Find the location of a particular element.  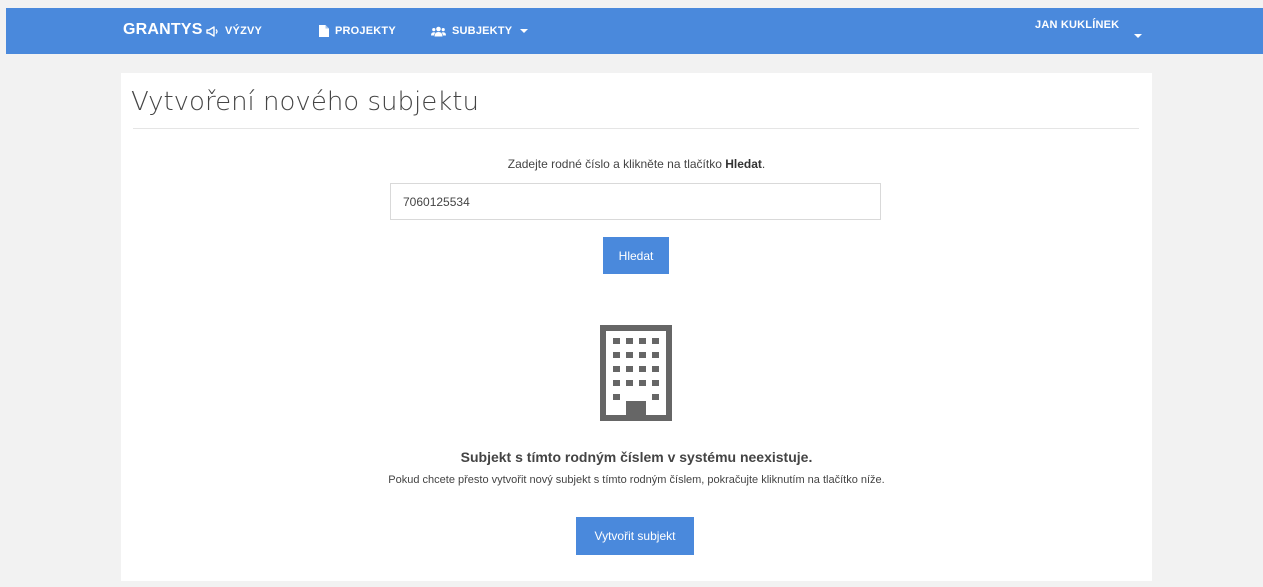

building-icon is located at coordinates (636, 375).